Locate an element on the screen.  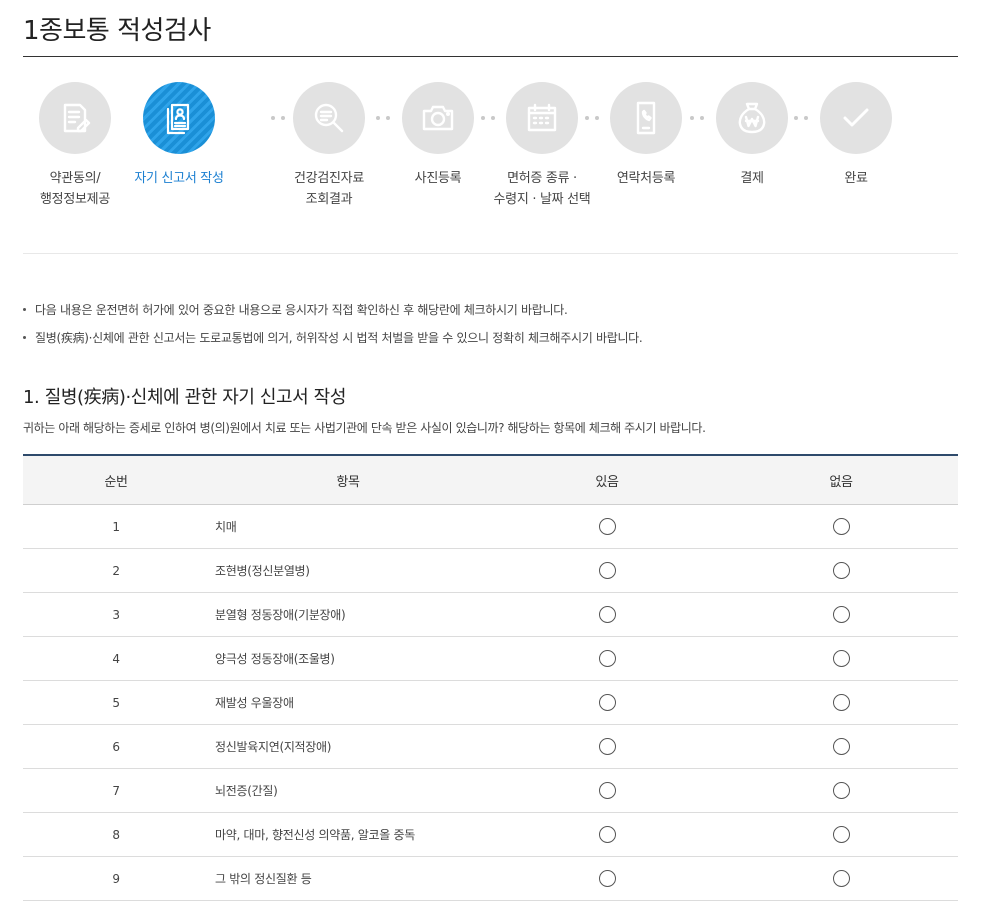
won-bag-icon is located at coordinates (752, 118).